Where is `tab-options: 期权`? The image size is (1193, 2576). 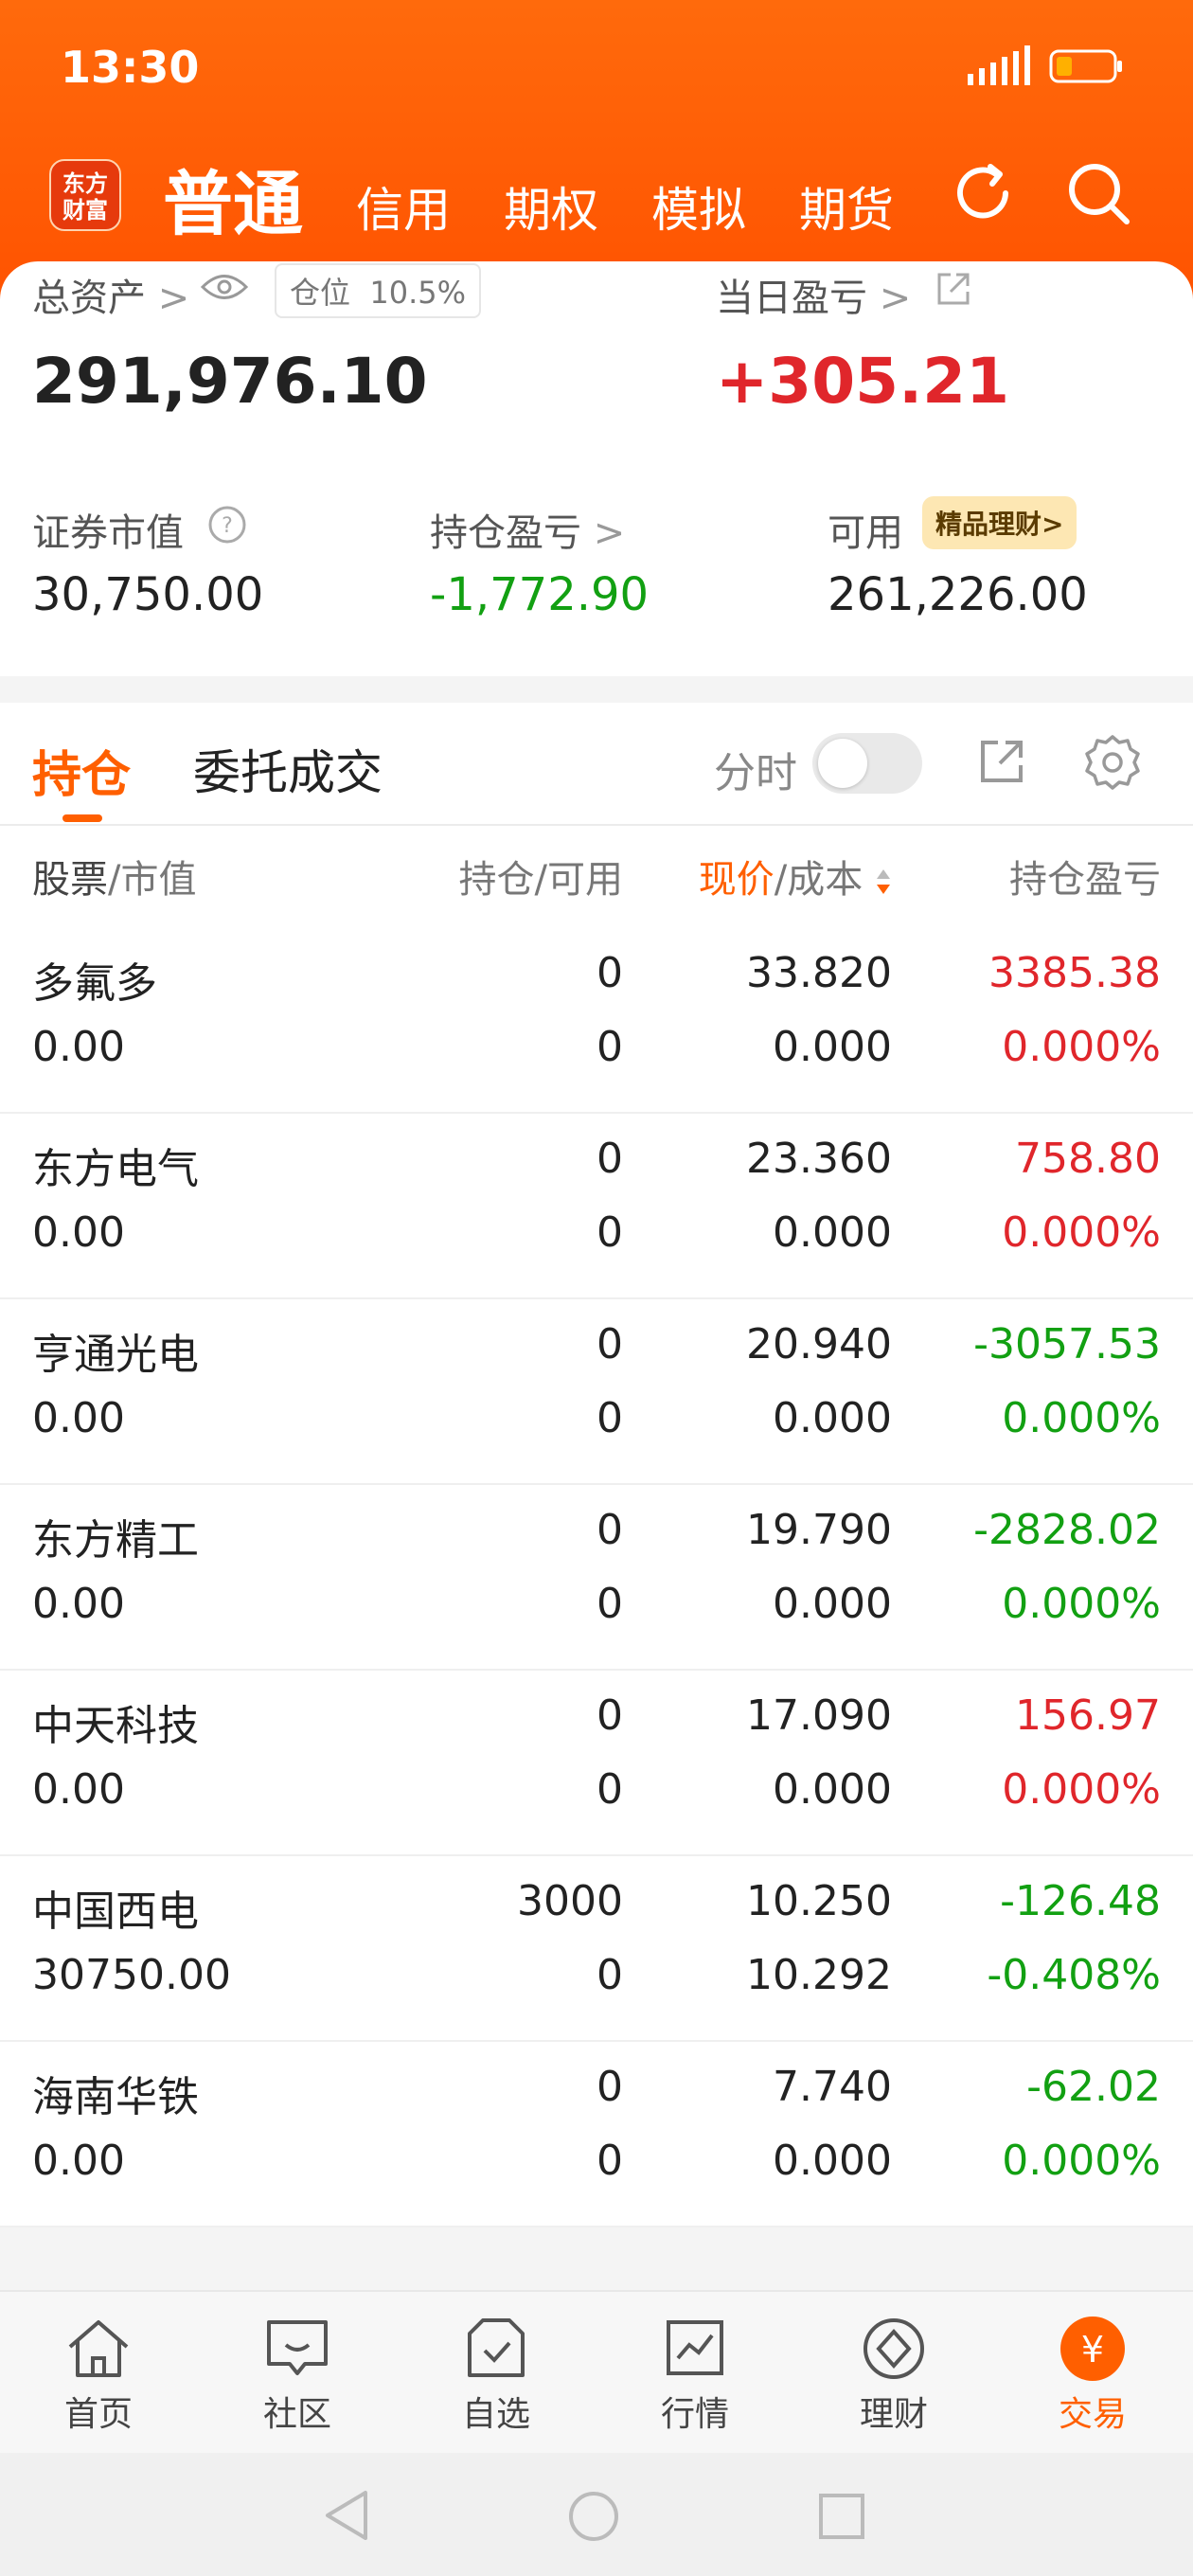 tab-options: 期权 is located at coordinates (551, 206).